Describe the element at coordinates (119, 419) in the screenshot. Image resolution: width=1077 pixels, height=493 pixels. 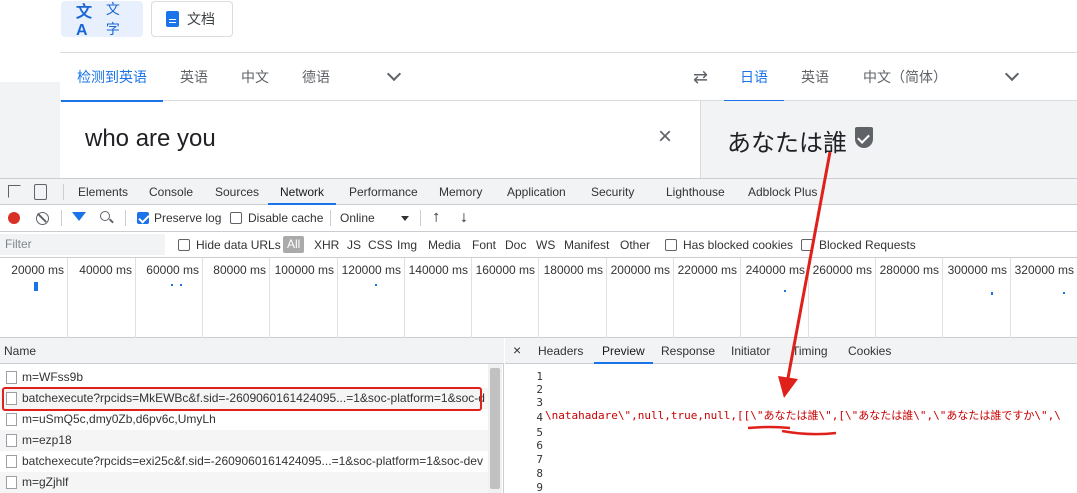
I see `request-name: m=uSmQ5c,dmy0Zb,d6pv6c,UmyLh` at that location.